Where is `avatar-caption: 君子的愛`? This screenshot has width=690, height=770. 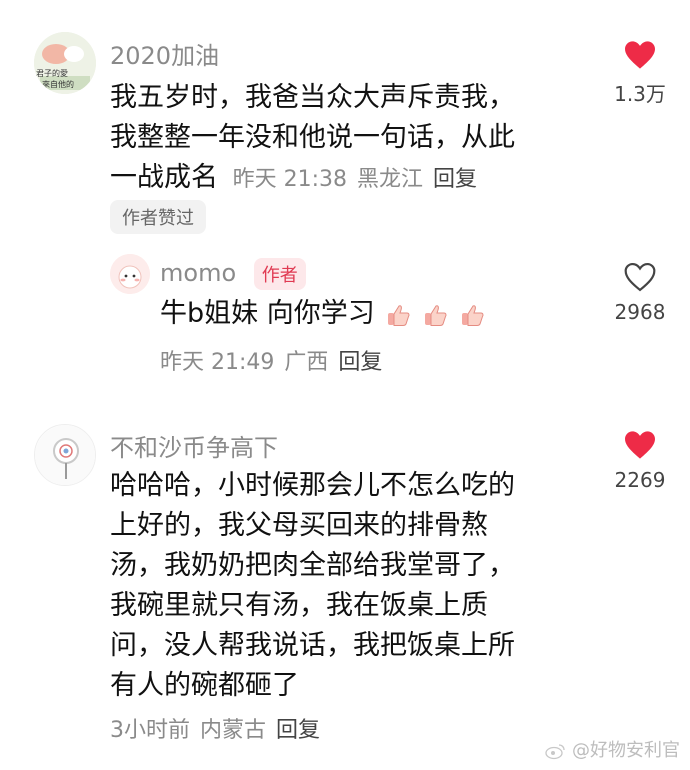 avatar-caption: 君子的愛 is located at coordinates (52, 73).